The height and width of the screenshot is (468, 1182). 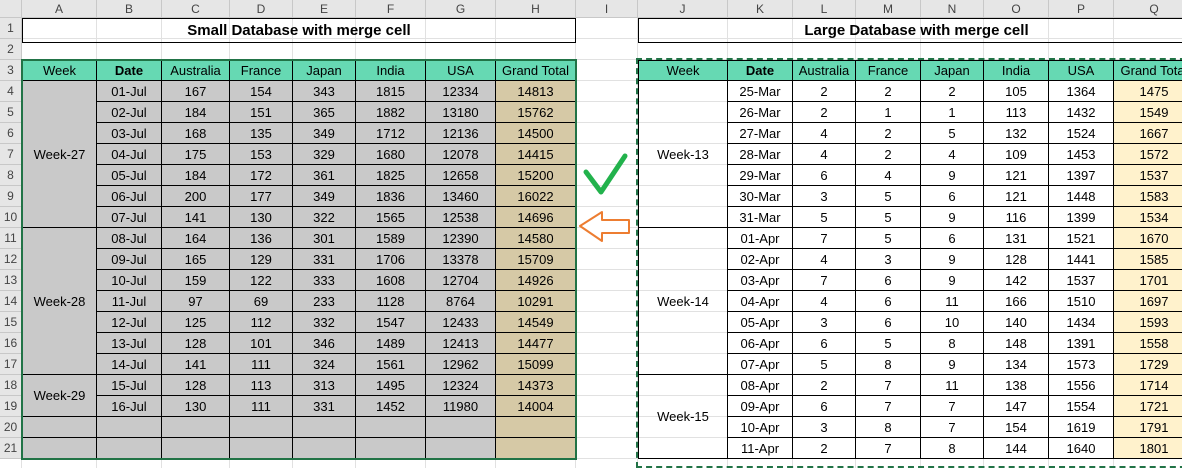 I want to click on right-cell-usa: 1510, so click(x=1081, y=301).